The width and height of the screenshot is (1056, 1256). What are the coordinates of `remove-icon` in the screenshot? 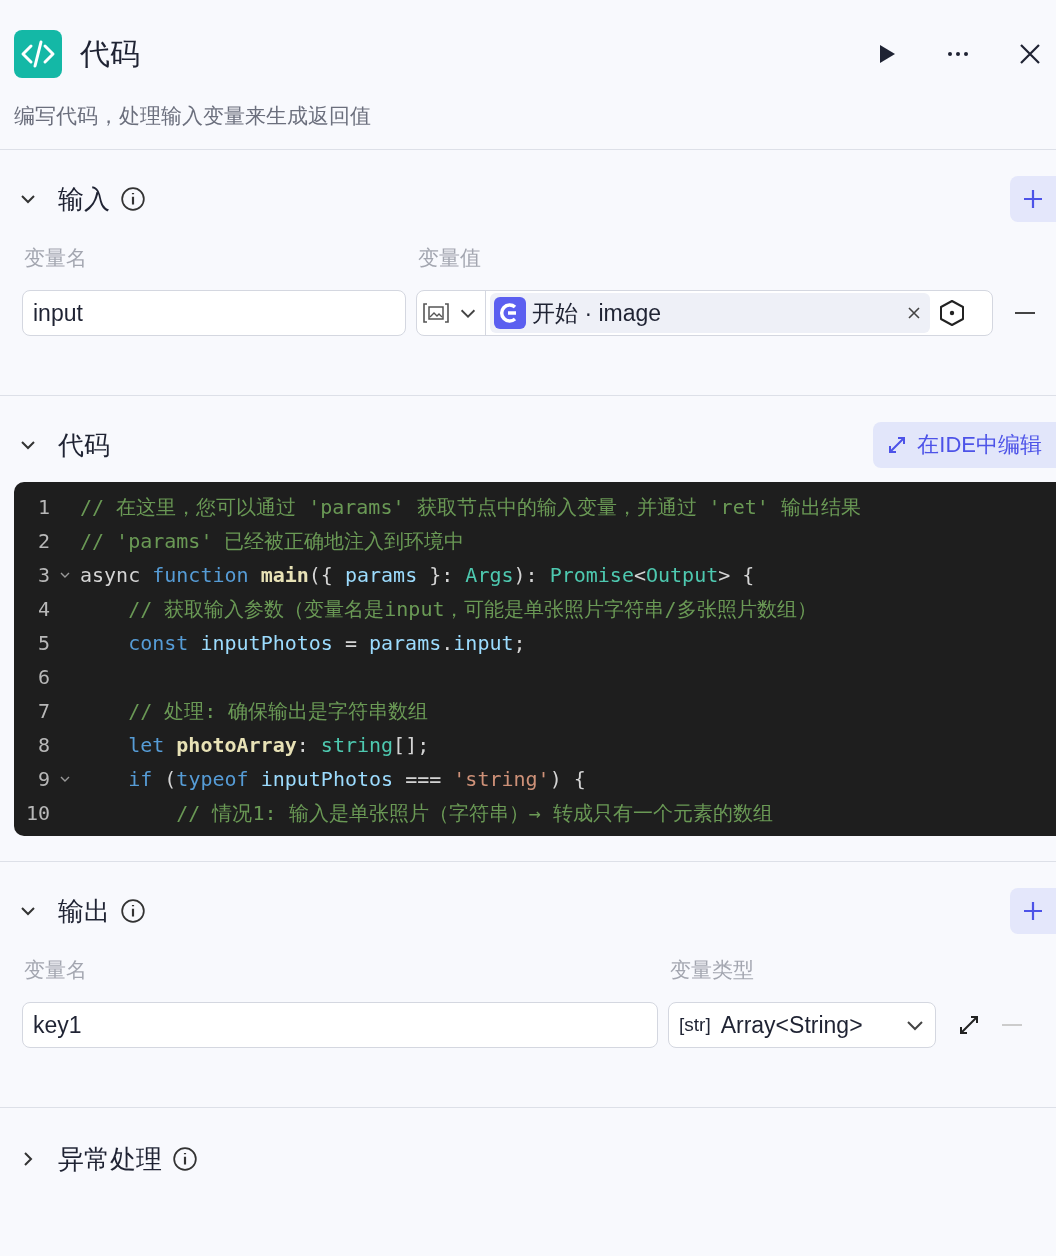 It's located at (1025, 313).